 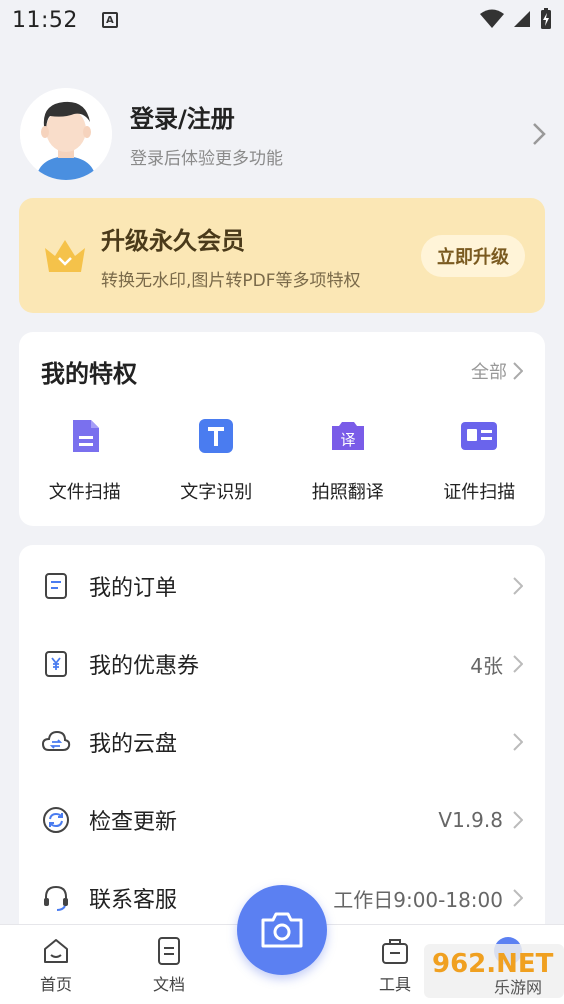 I want to click on status-bar: 11:52 A, so click(x=282, y=20).